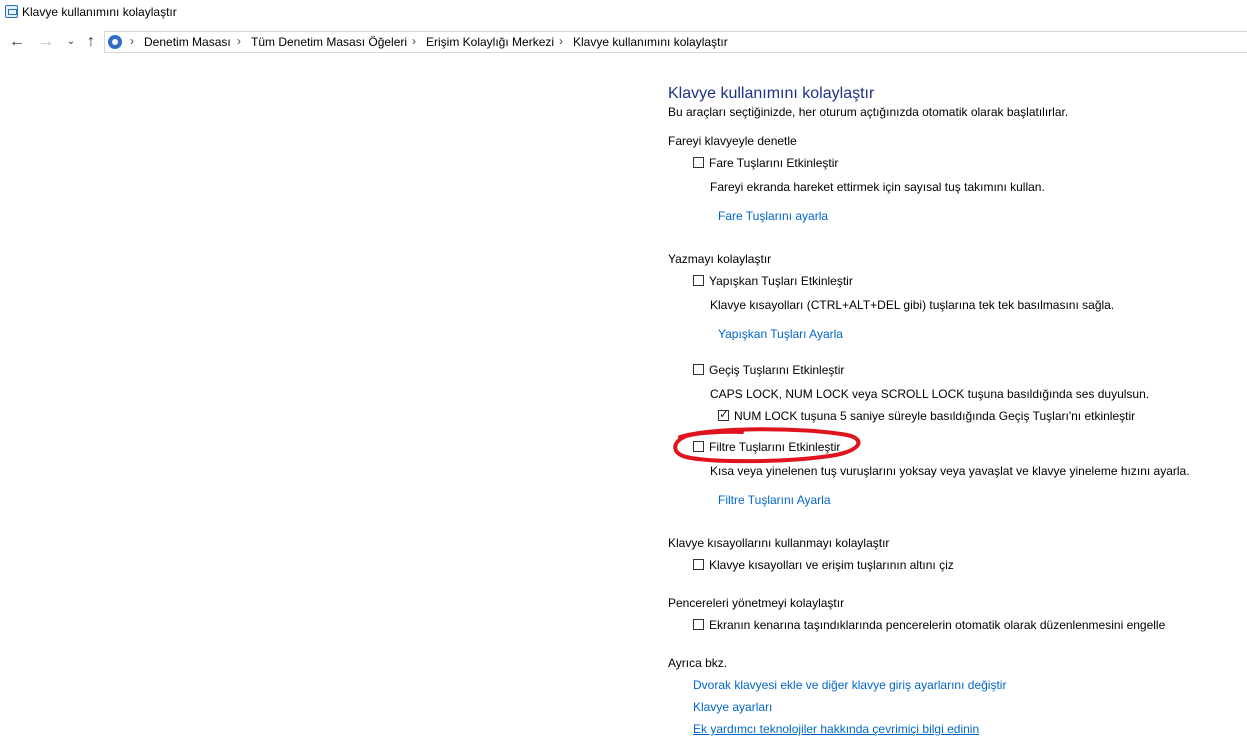 The height and width of the screenshot is (755, 1247). I want to click on back-arrow-icon: ←, so click(17, 42).